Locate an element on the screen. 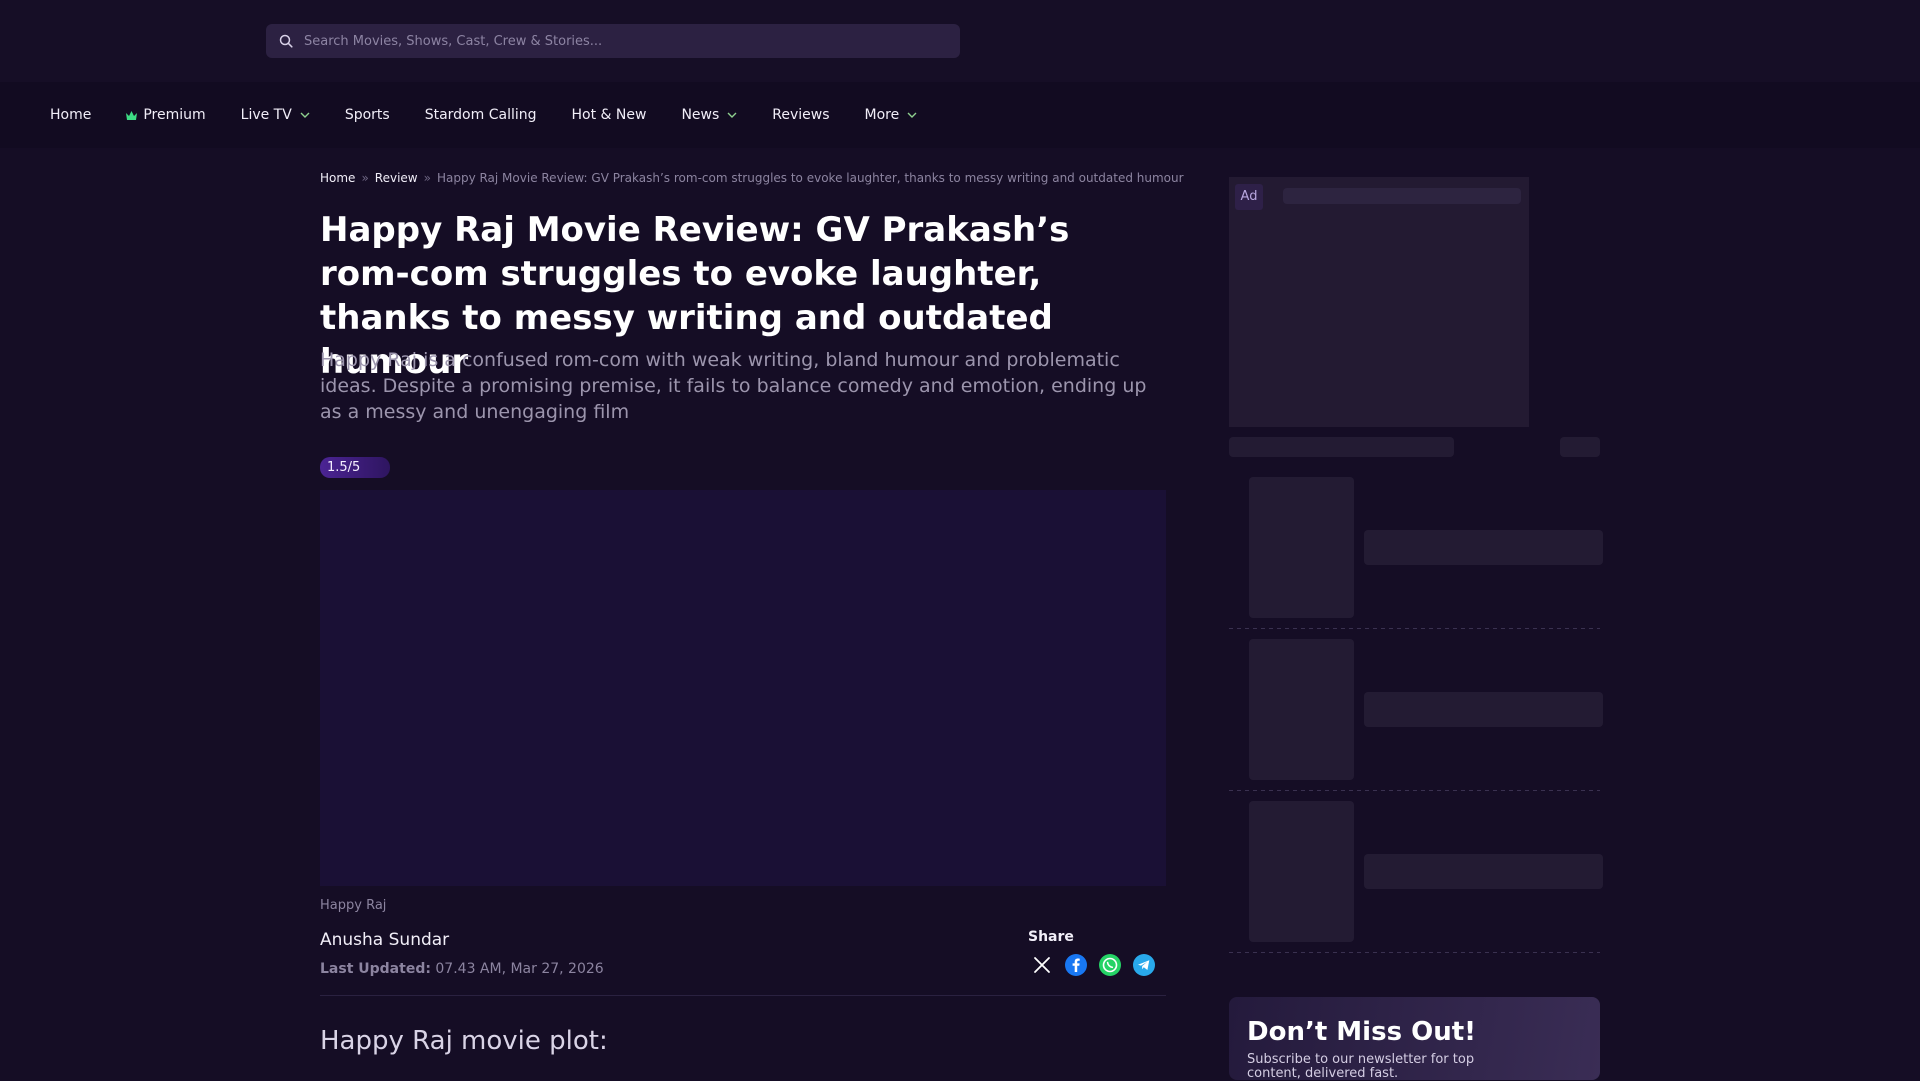 The image size is (1920, 1081). telegram-icon is located at coordinates (1144, 965).